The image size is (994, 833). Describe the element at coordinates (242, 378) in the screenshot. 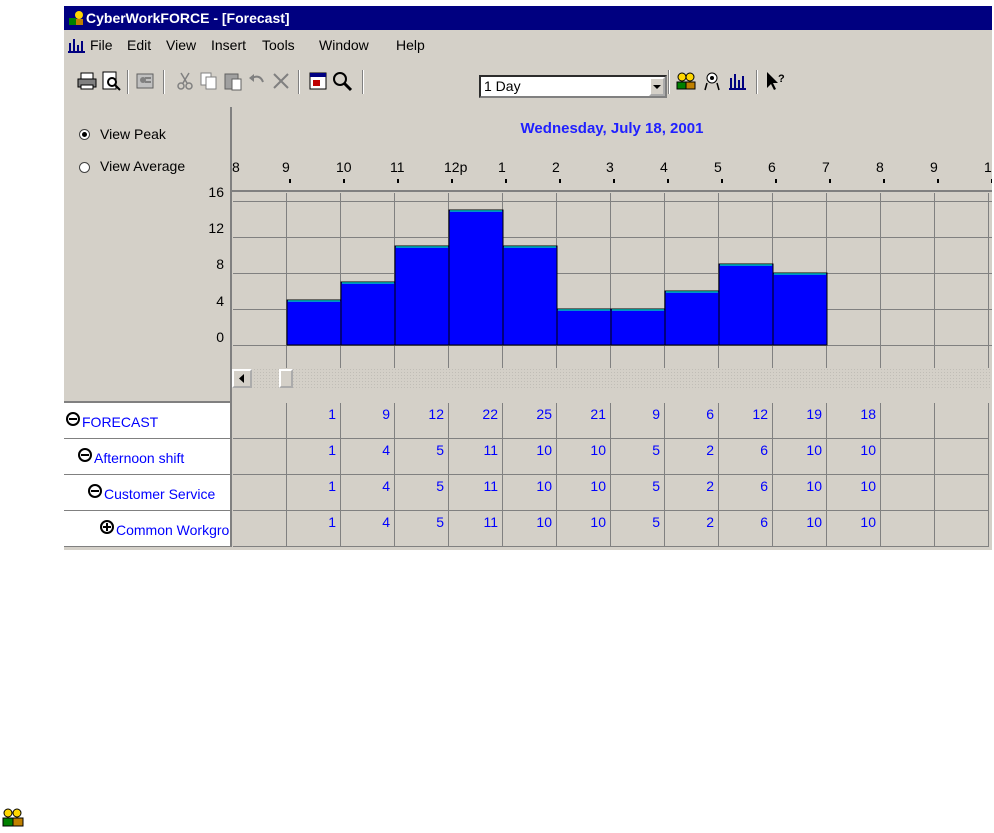

I see `scroll-left-button` at that location.